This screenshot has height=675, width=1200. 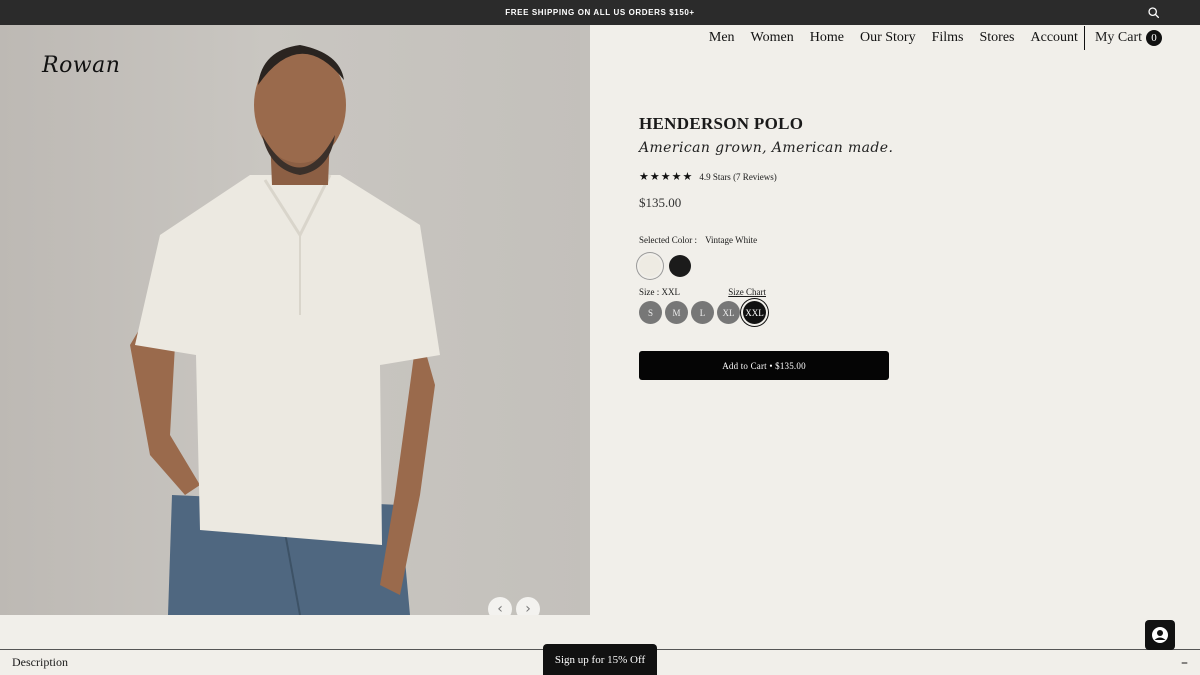 I want to click on nav-item-stores: Stores, so click(x=997, y=38).